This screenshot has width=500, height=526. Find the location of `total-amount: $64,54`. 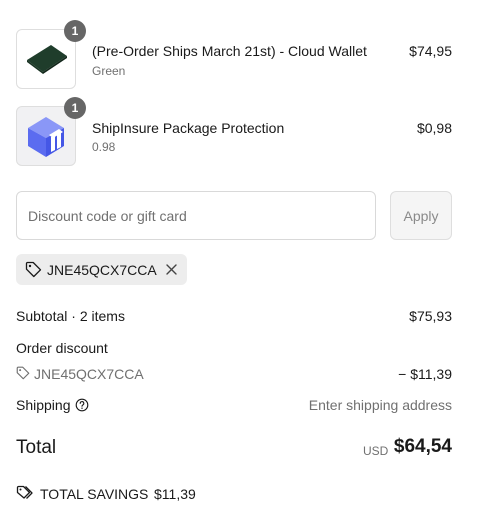

total-amount: $64,54 is located at coordinates (422, 446).